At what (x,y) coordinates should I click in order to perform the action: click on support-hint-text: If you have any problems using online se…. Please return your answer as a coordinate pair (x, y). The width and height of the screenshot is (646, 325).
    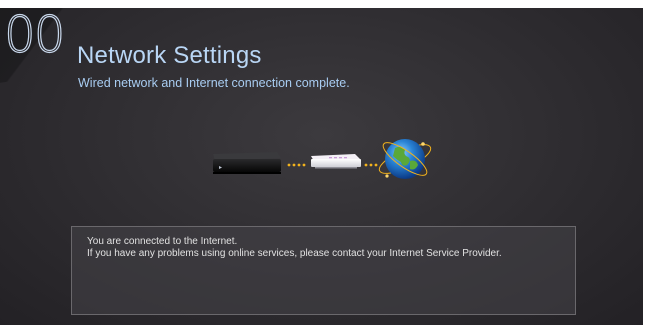
    Looking at the image, I should click on (294, 253).